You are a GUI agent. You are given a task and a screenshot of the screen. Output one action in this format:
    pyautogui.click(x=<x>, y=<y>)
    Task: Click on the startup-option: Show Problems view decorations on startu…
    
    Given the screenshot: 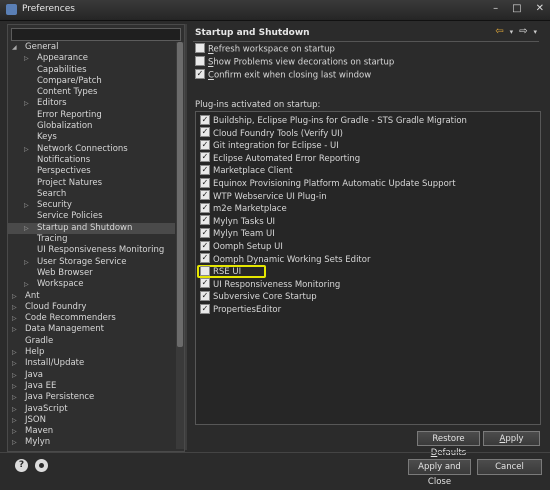 What is the action you would take?
    pyautogui.click(x=294, y=62)
    